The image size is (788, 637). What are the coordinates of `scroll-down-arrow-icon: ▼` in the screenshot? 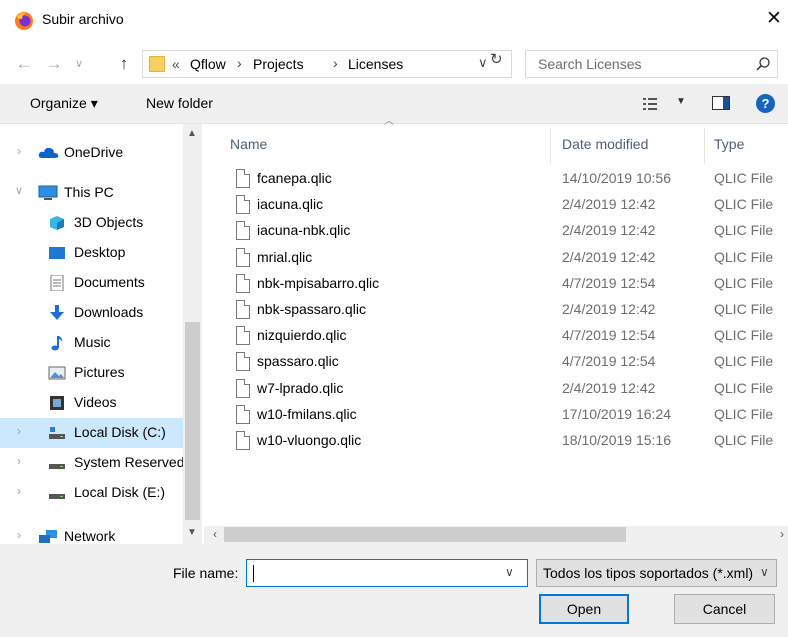 It's located at (192, 532).